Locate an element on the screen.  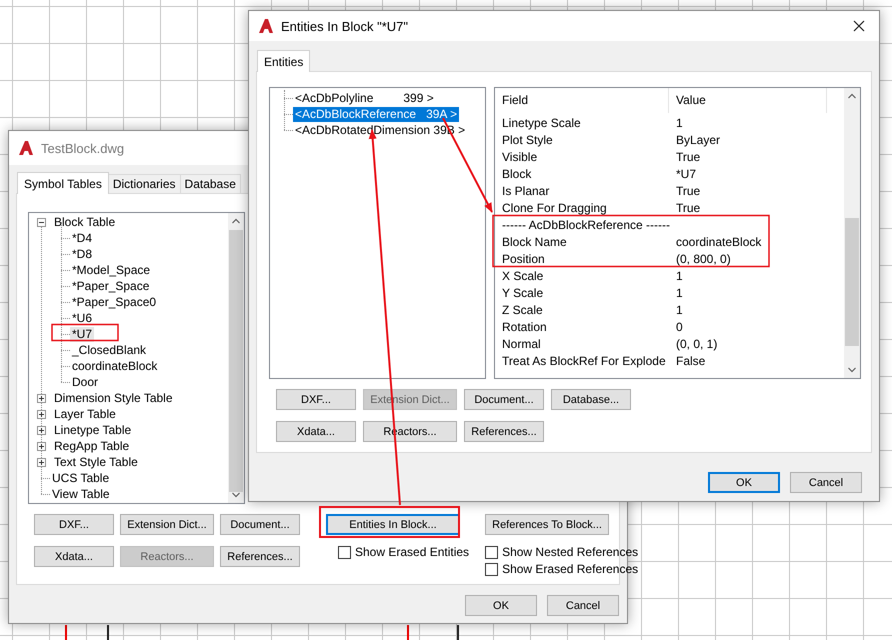
tree-item: <AcDbPolyline 399 > is located at coordinates (364, 98).